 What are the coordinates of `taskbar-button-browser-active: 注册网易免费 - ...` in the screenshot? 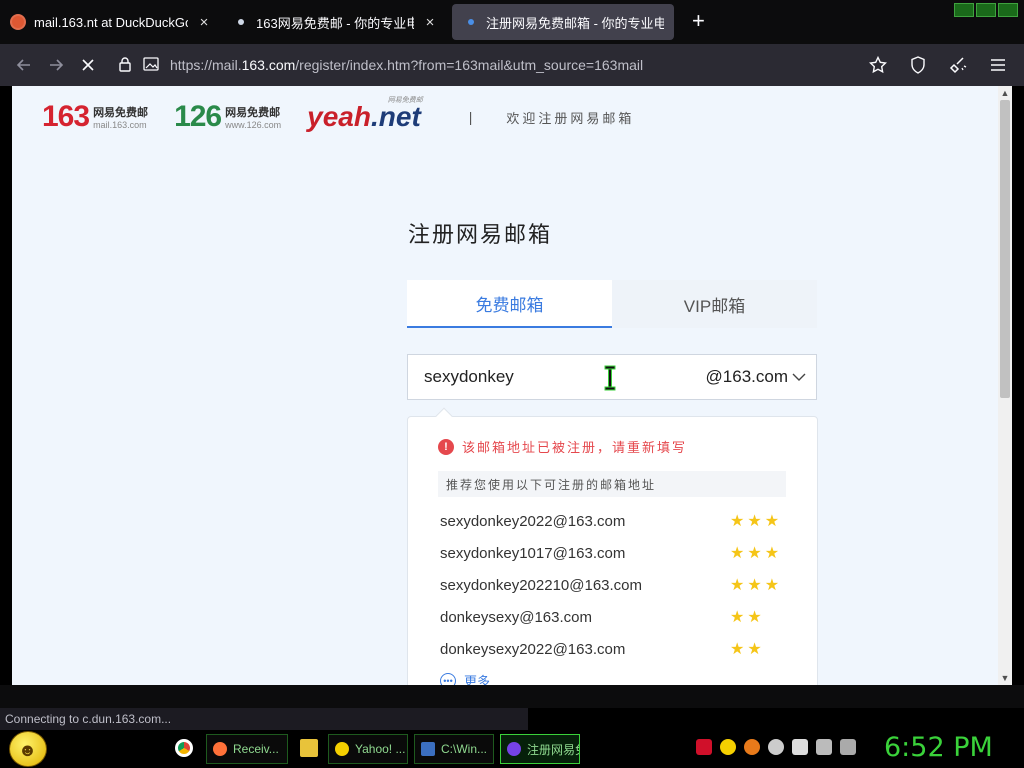 It's located at (540, 749).